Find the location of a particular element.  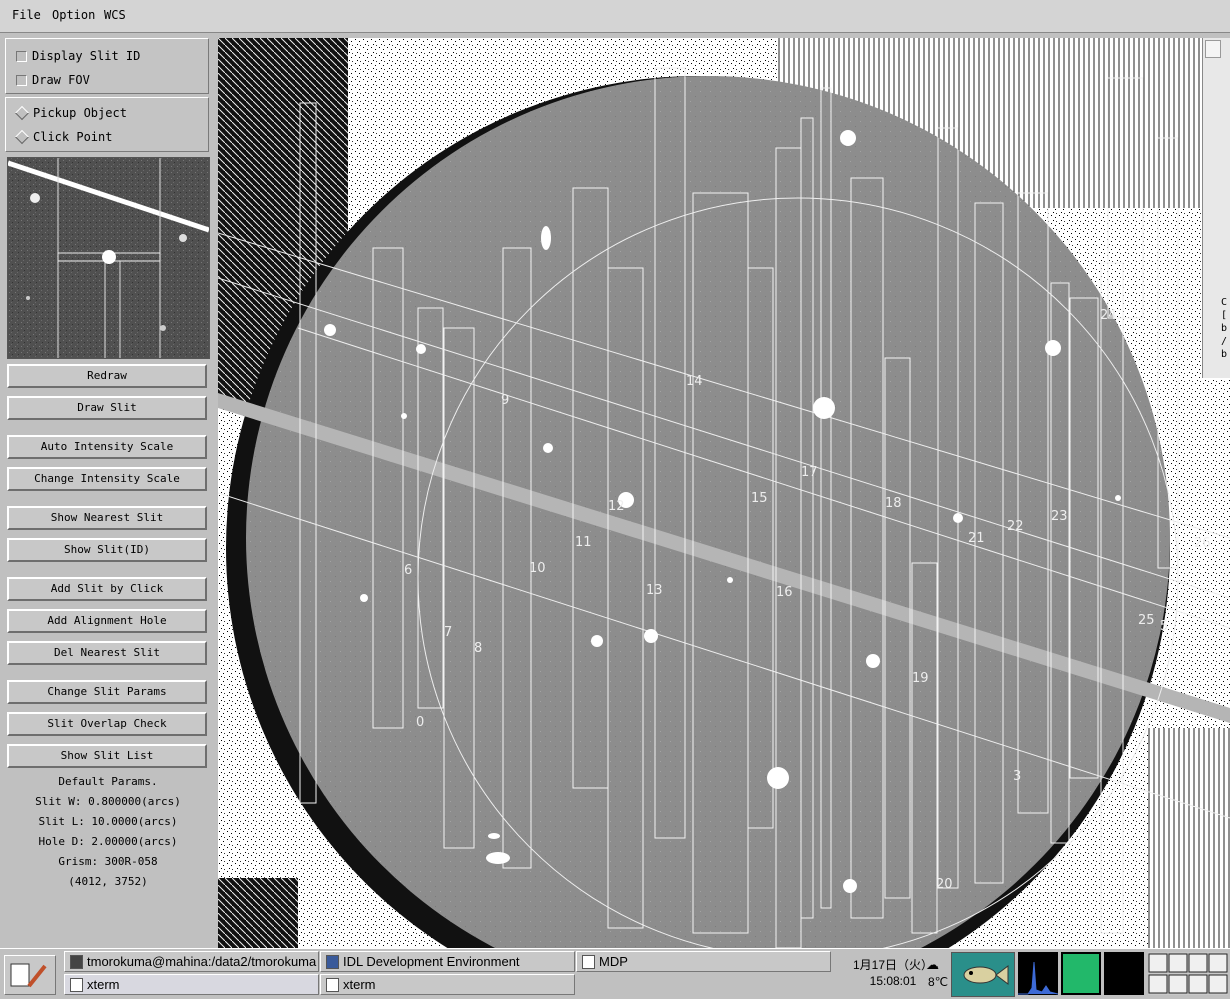

load-graph-icon is located at coordinates (1038, 978).